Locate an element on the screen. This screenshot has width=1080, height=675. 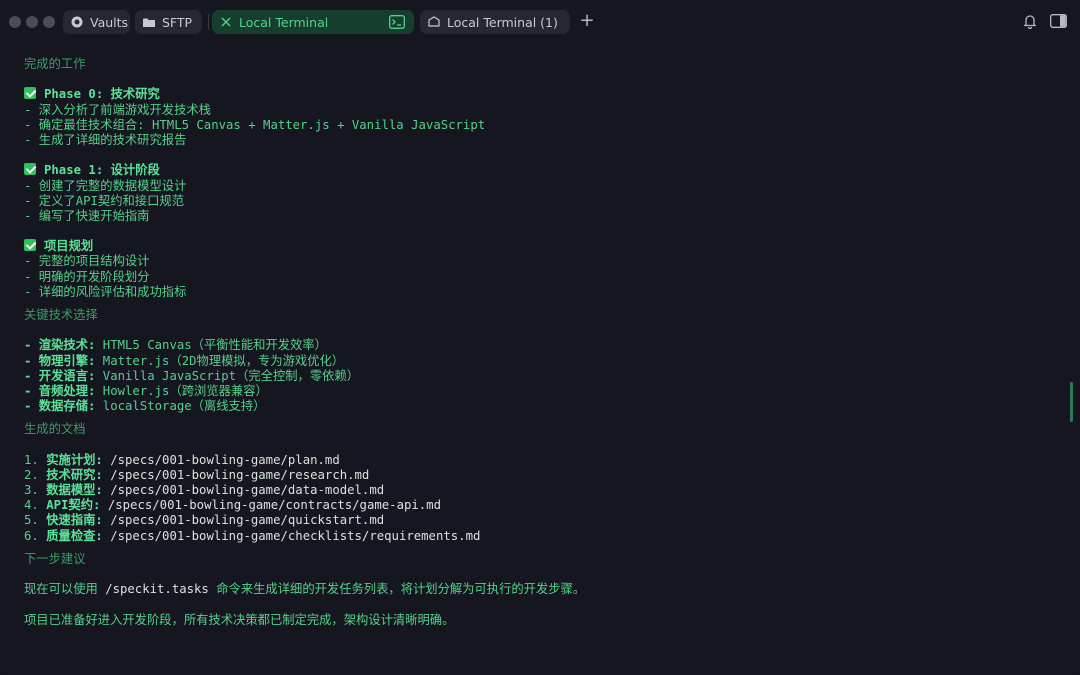
list-item: - 生成了详细的技术研究报告 is located at coordinates (105, 139).